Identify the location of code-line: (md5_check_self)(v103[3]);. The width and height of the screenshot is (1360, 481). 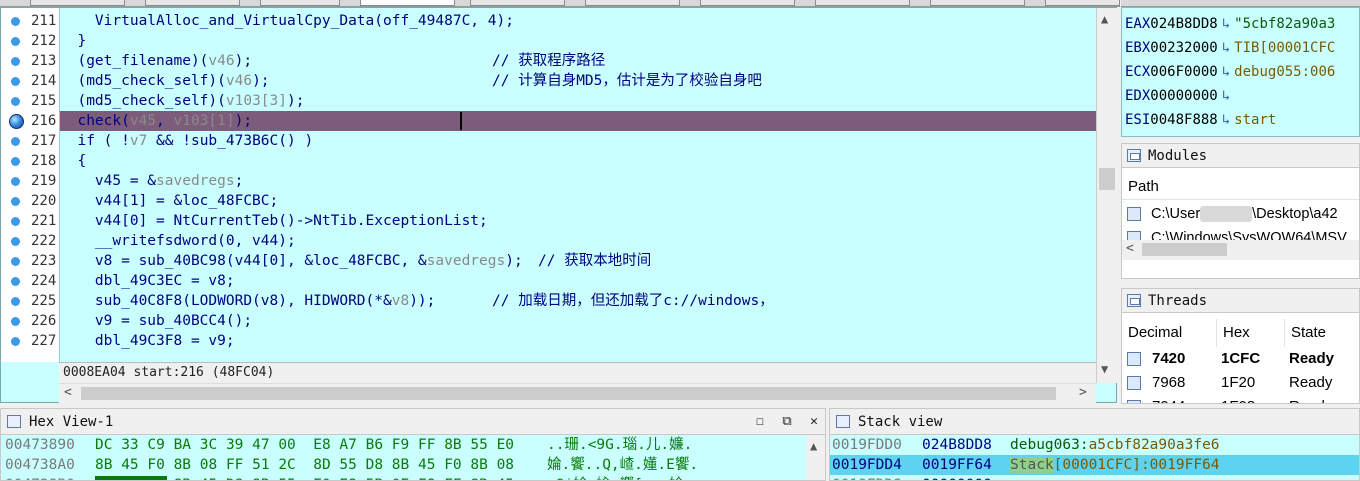
(578, 101).